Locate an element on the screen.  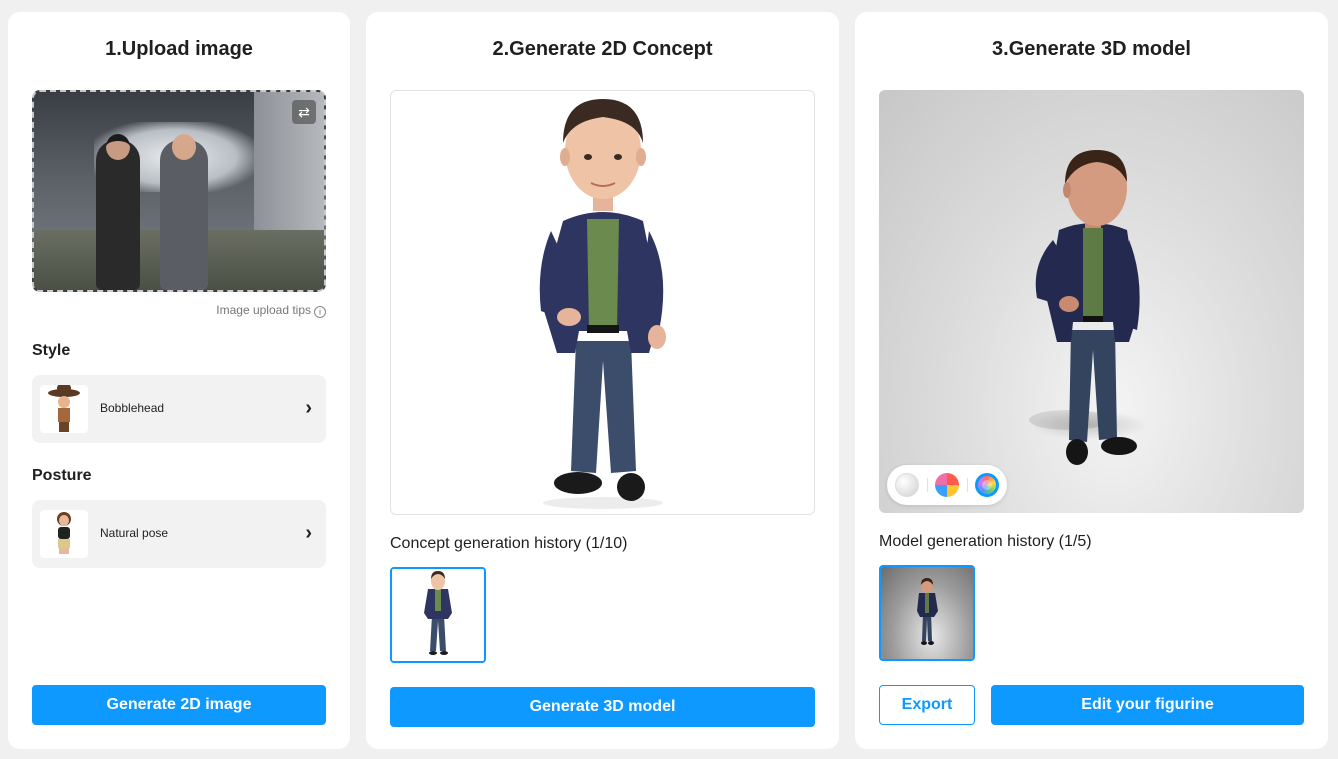
upload-panel-title: 1.Upload image is located at coordinates (179, 49).